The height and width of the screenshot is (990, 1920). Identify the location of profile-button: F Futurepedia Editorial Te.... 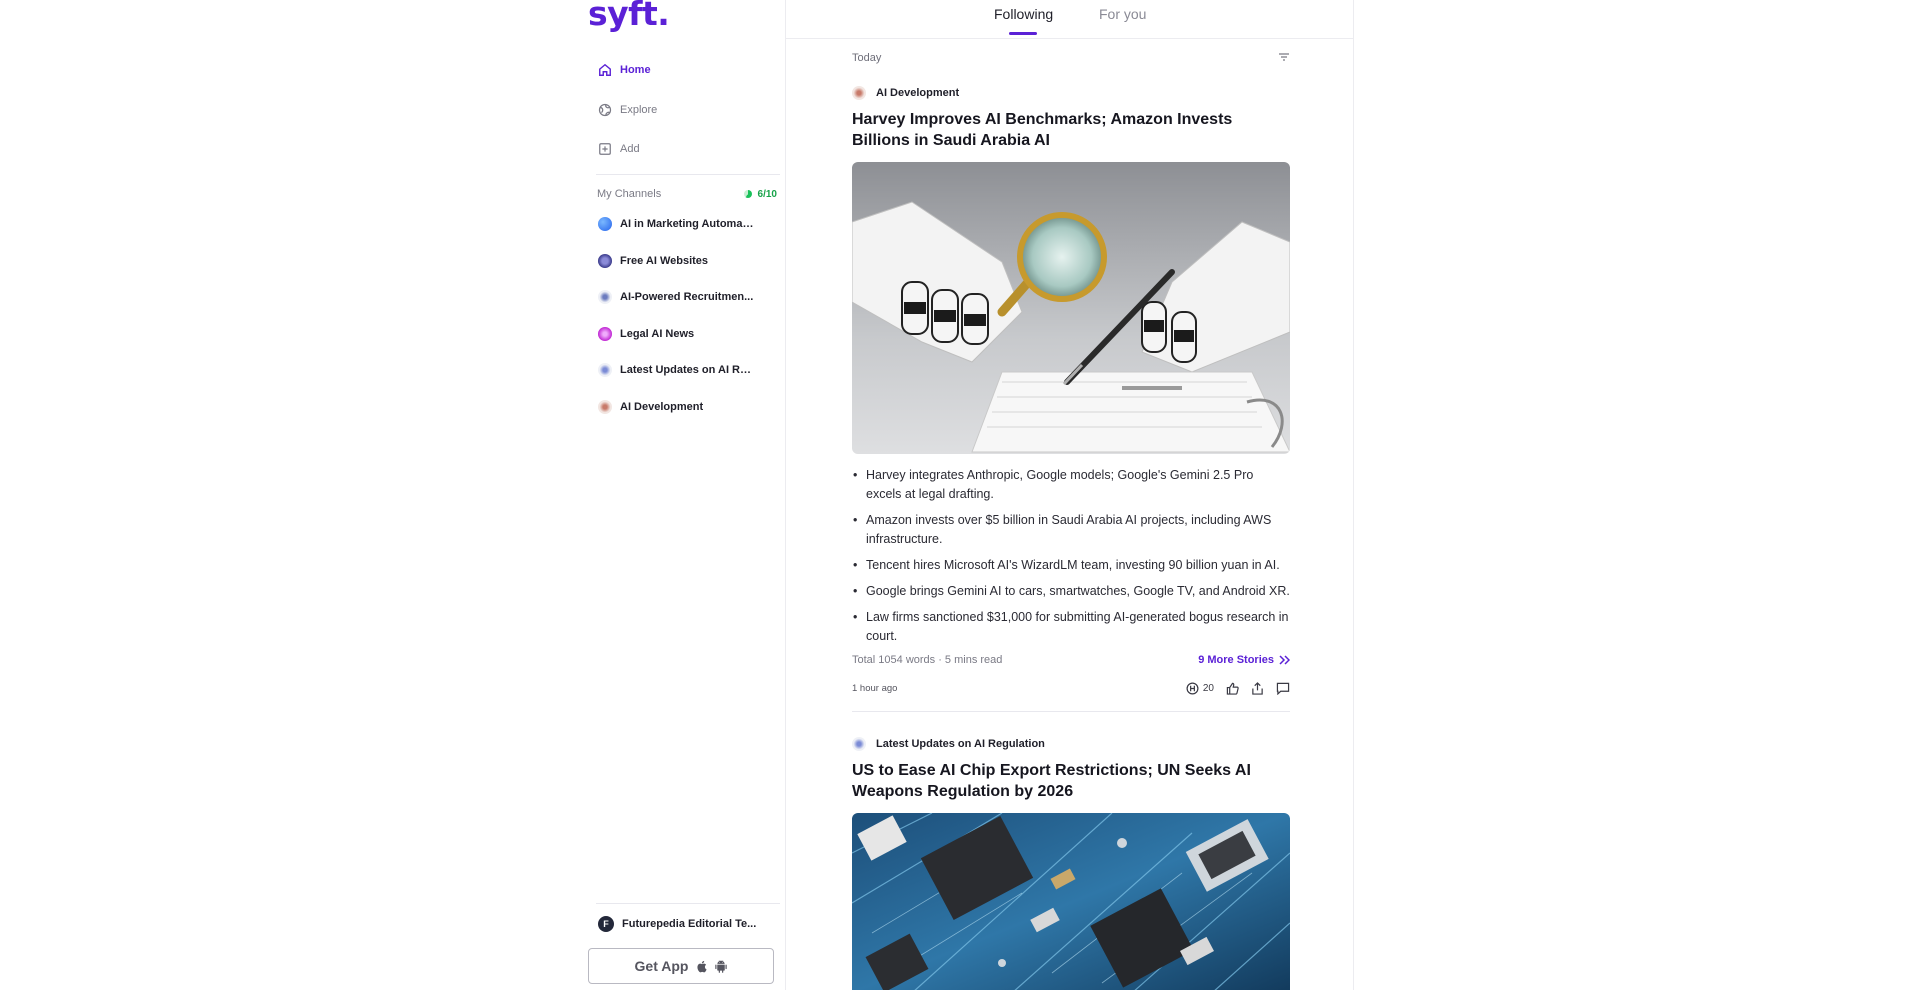
(677, 924).